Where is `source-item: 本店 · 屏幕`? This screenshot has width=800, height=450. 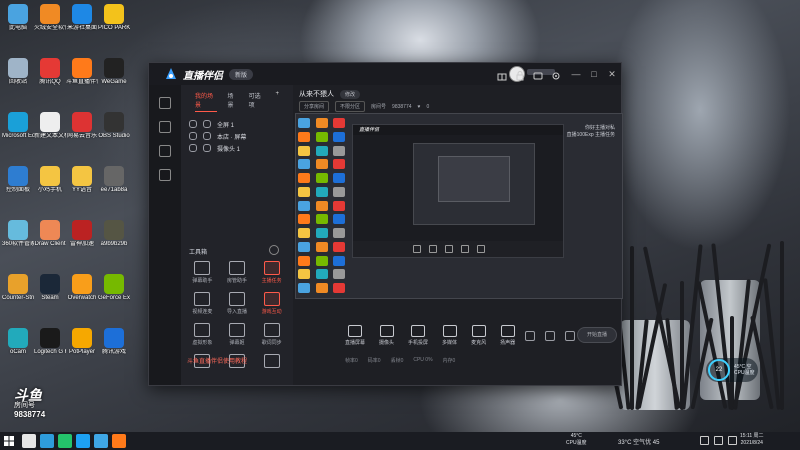
source-item: 本店 · 屏幕 is located at coordinates (237, 136).